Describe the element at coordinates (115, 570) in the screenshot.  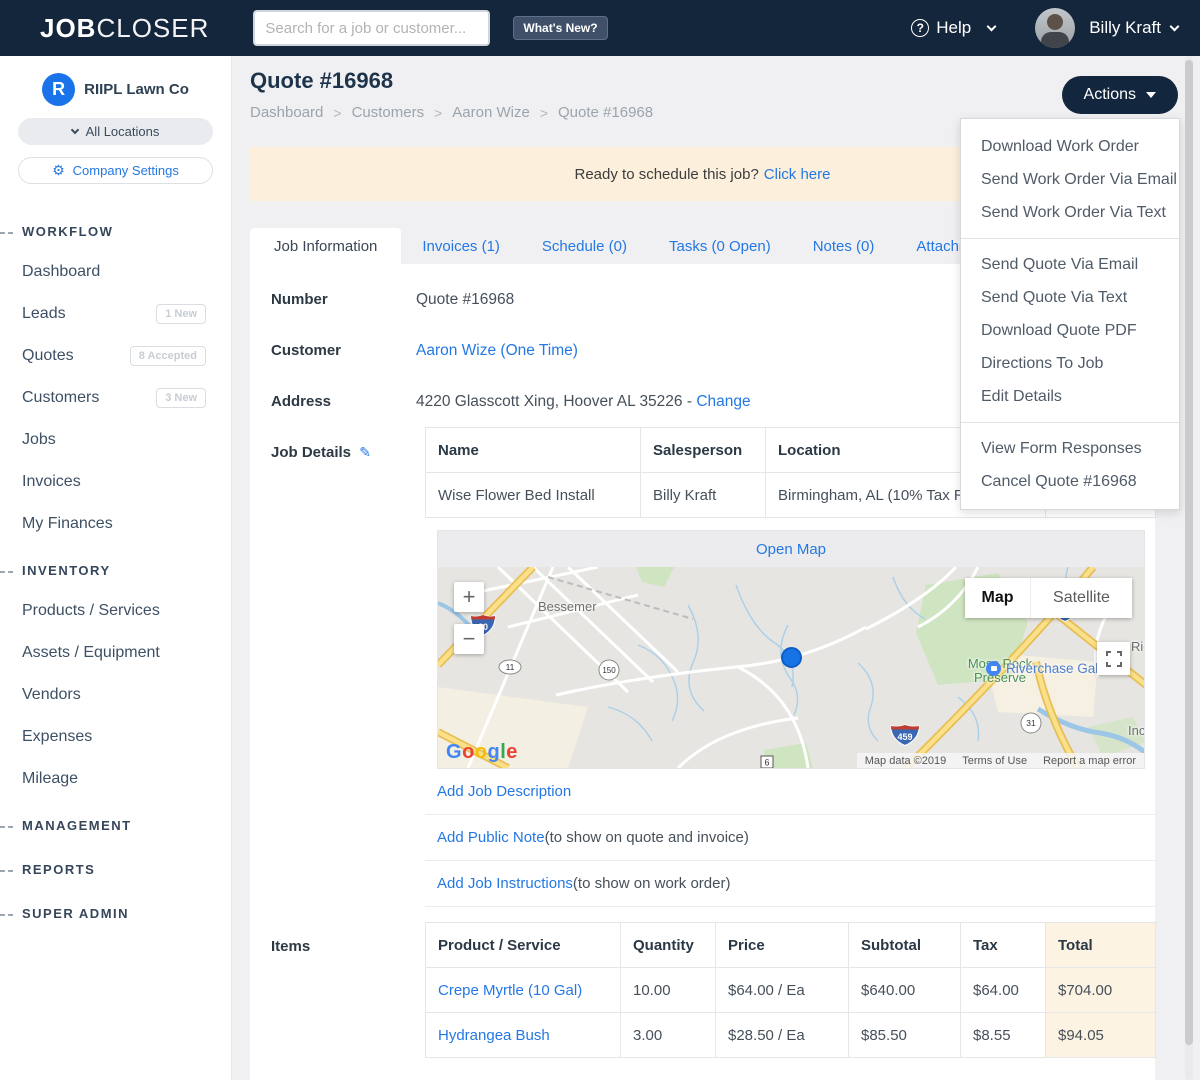
I see `section-inventory: INVENTORY` at that location.